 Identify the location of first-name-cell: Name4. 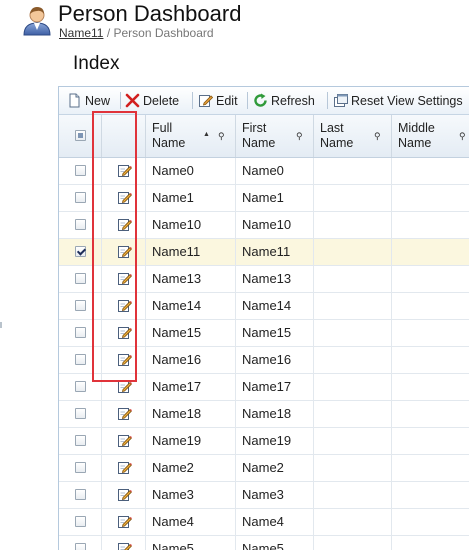
(275, 522).